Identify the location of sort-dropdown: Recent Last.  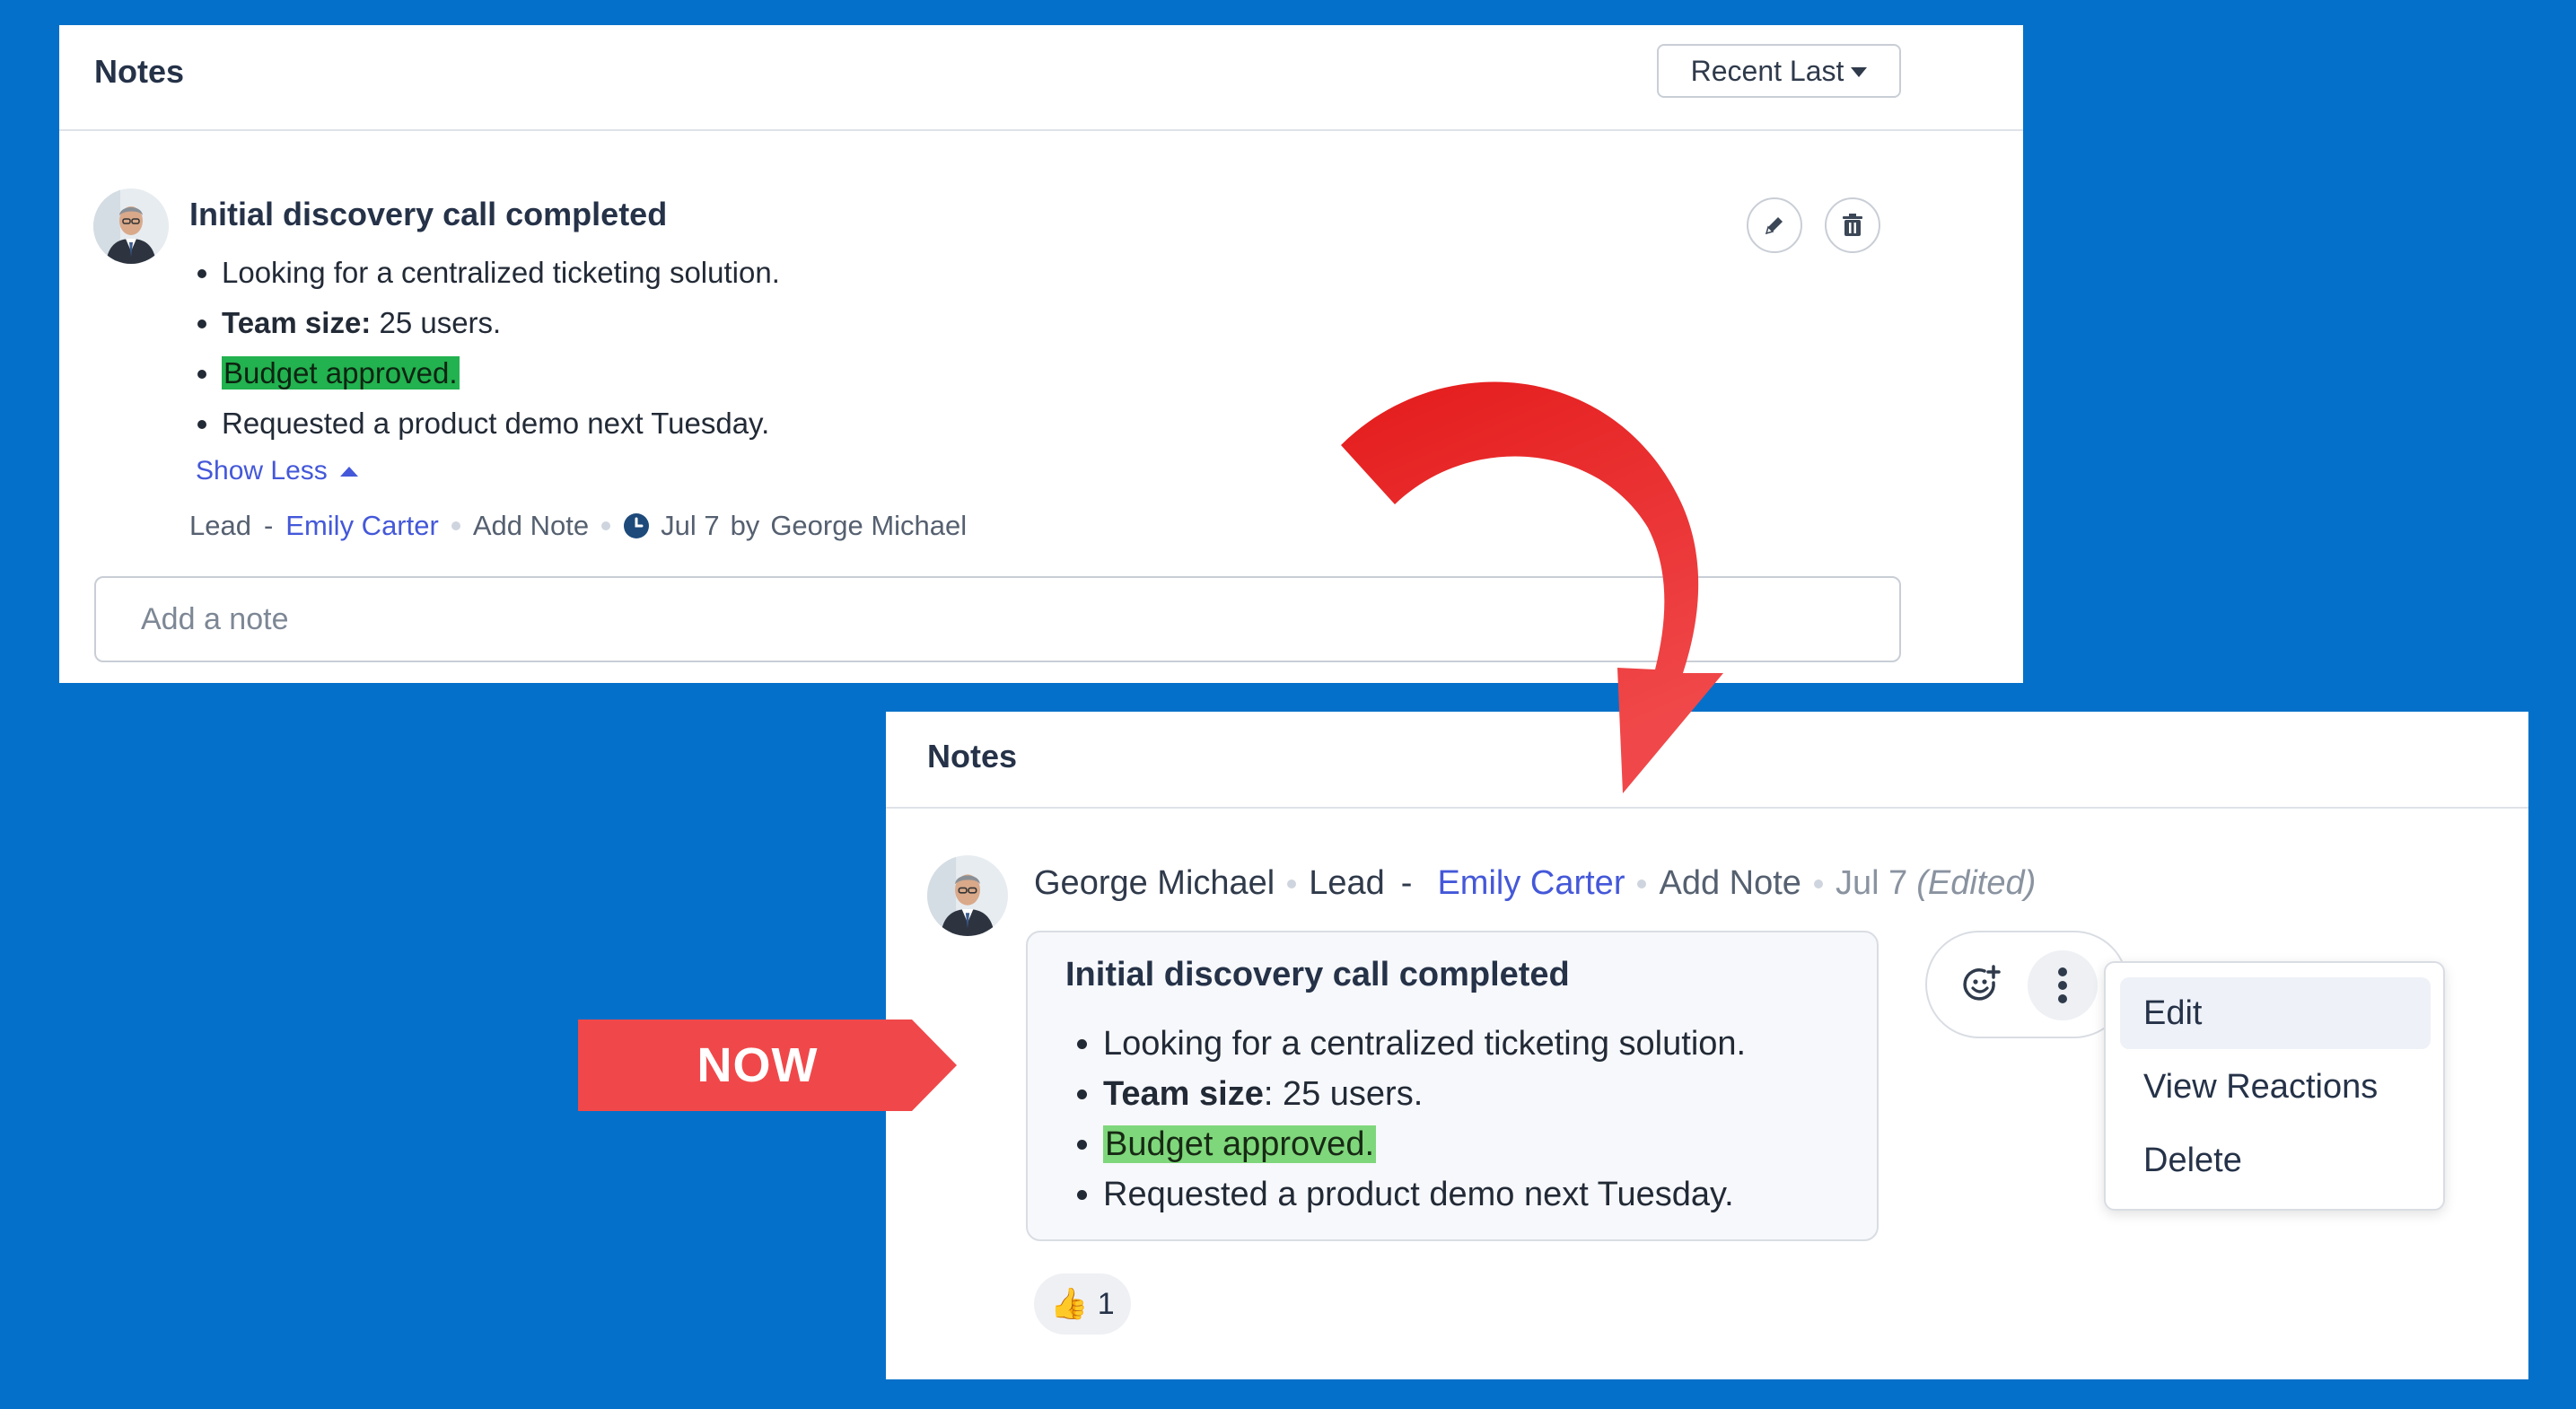
(1779, 71).